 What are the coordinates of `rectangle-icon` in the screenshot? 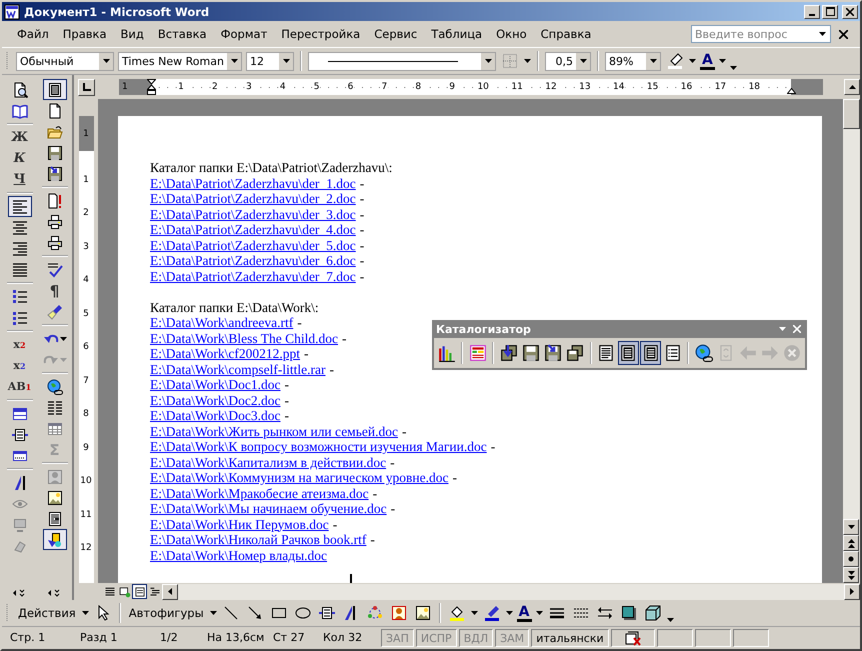 It's located at (278, 613).